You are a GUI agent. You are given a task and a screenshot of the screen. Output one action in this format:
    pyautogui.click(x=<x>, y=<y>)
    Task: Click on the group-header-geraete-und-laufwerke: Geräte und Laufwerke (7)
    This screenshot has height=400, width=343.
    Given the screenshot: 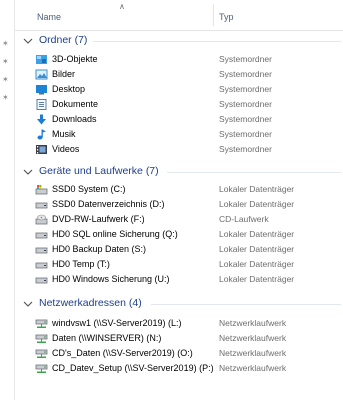 What is the action you would take?
    pyautogui.click(x=179, y=172)
    